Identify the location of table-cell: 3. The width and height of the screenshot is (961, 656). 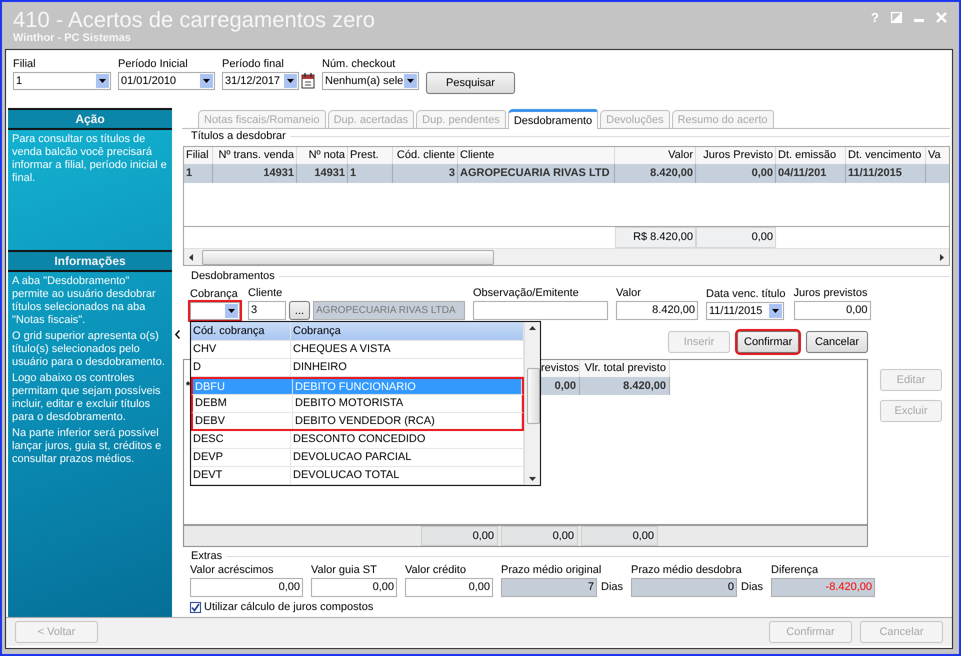
(425, 173).